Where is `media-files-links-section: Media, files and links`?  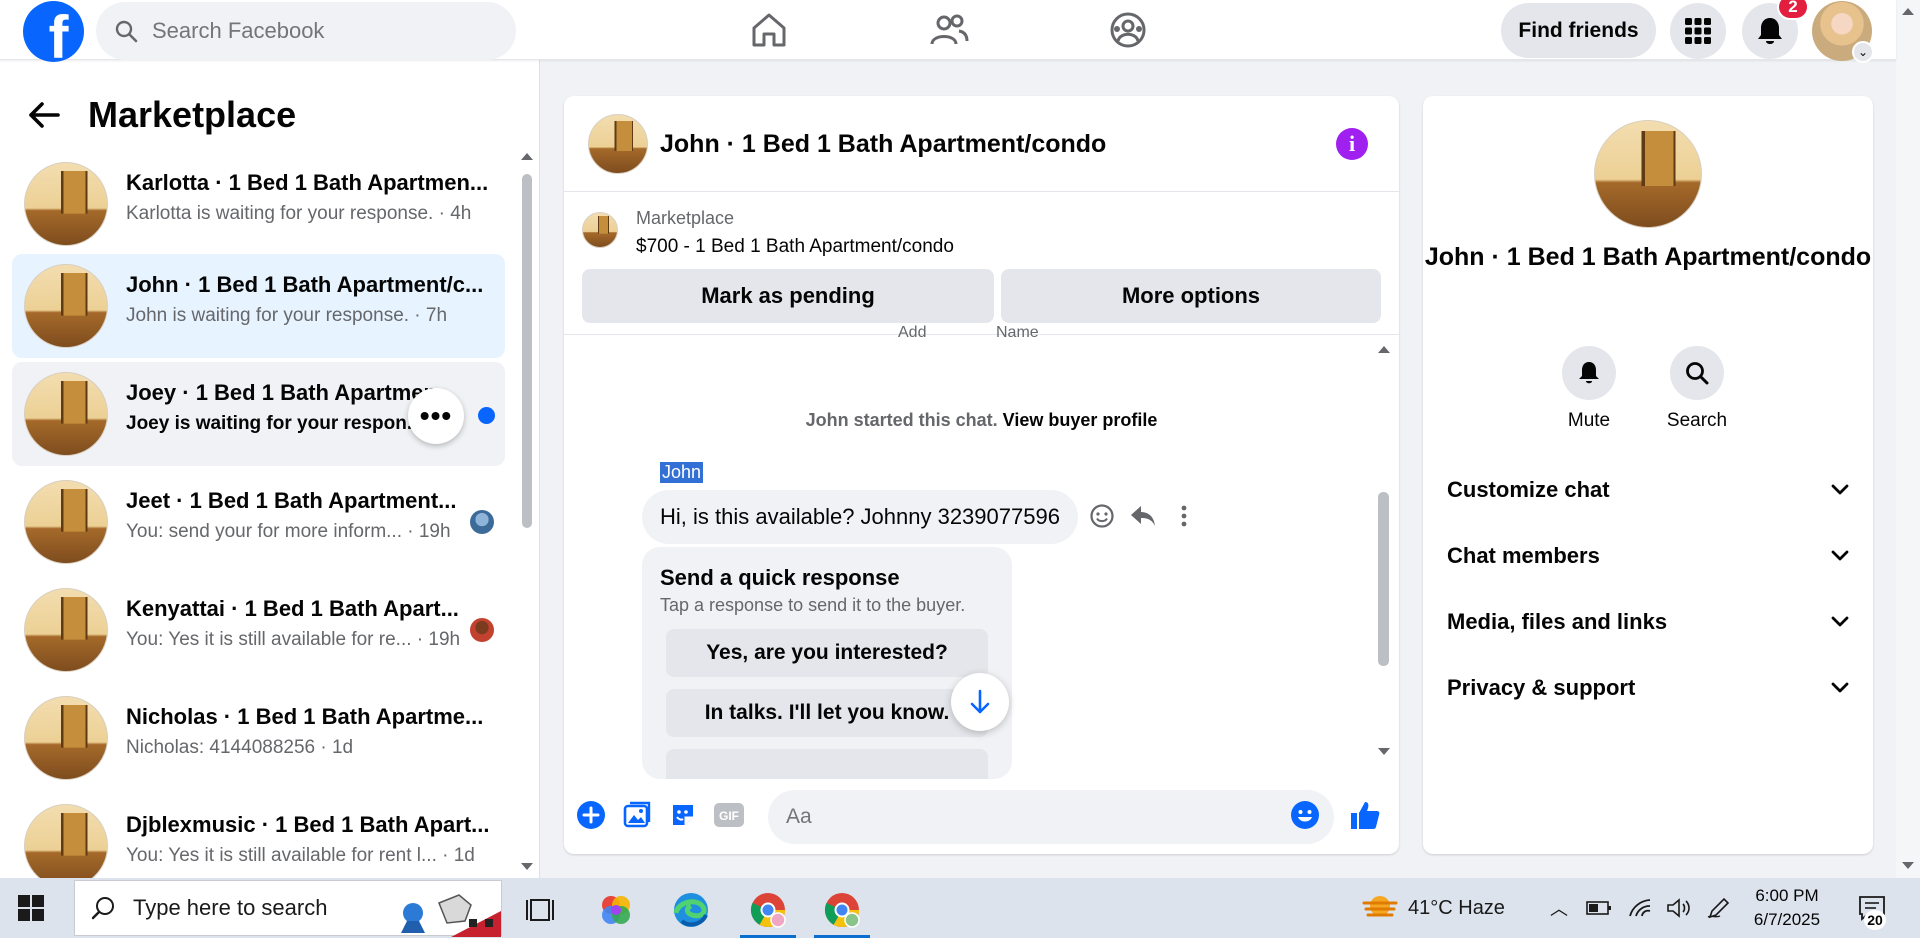 media-files-links-section: Media, files and links is located at coordinates (1648, 622).